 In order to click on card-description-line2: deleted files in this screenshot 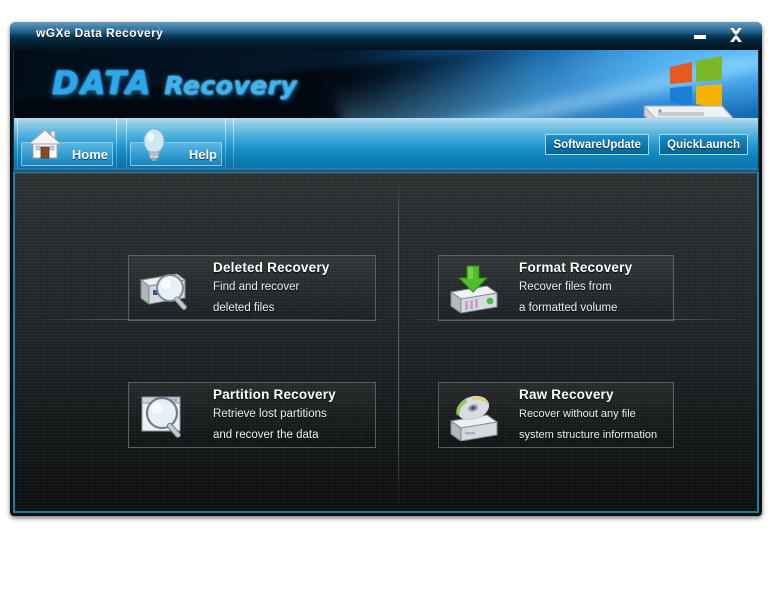, I will do `click(244, 308)`.